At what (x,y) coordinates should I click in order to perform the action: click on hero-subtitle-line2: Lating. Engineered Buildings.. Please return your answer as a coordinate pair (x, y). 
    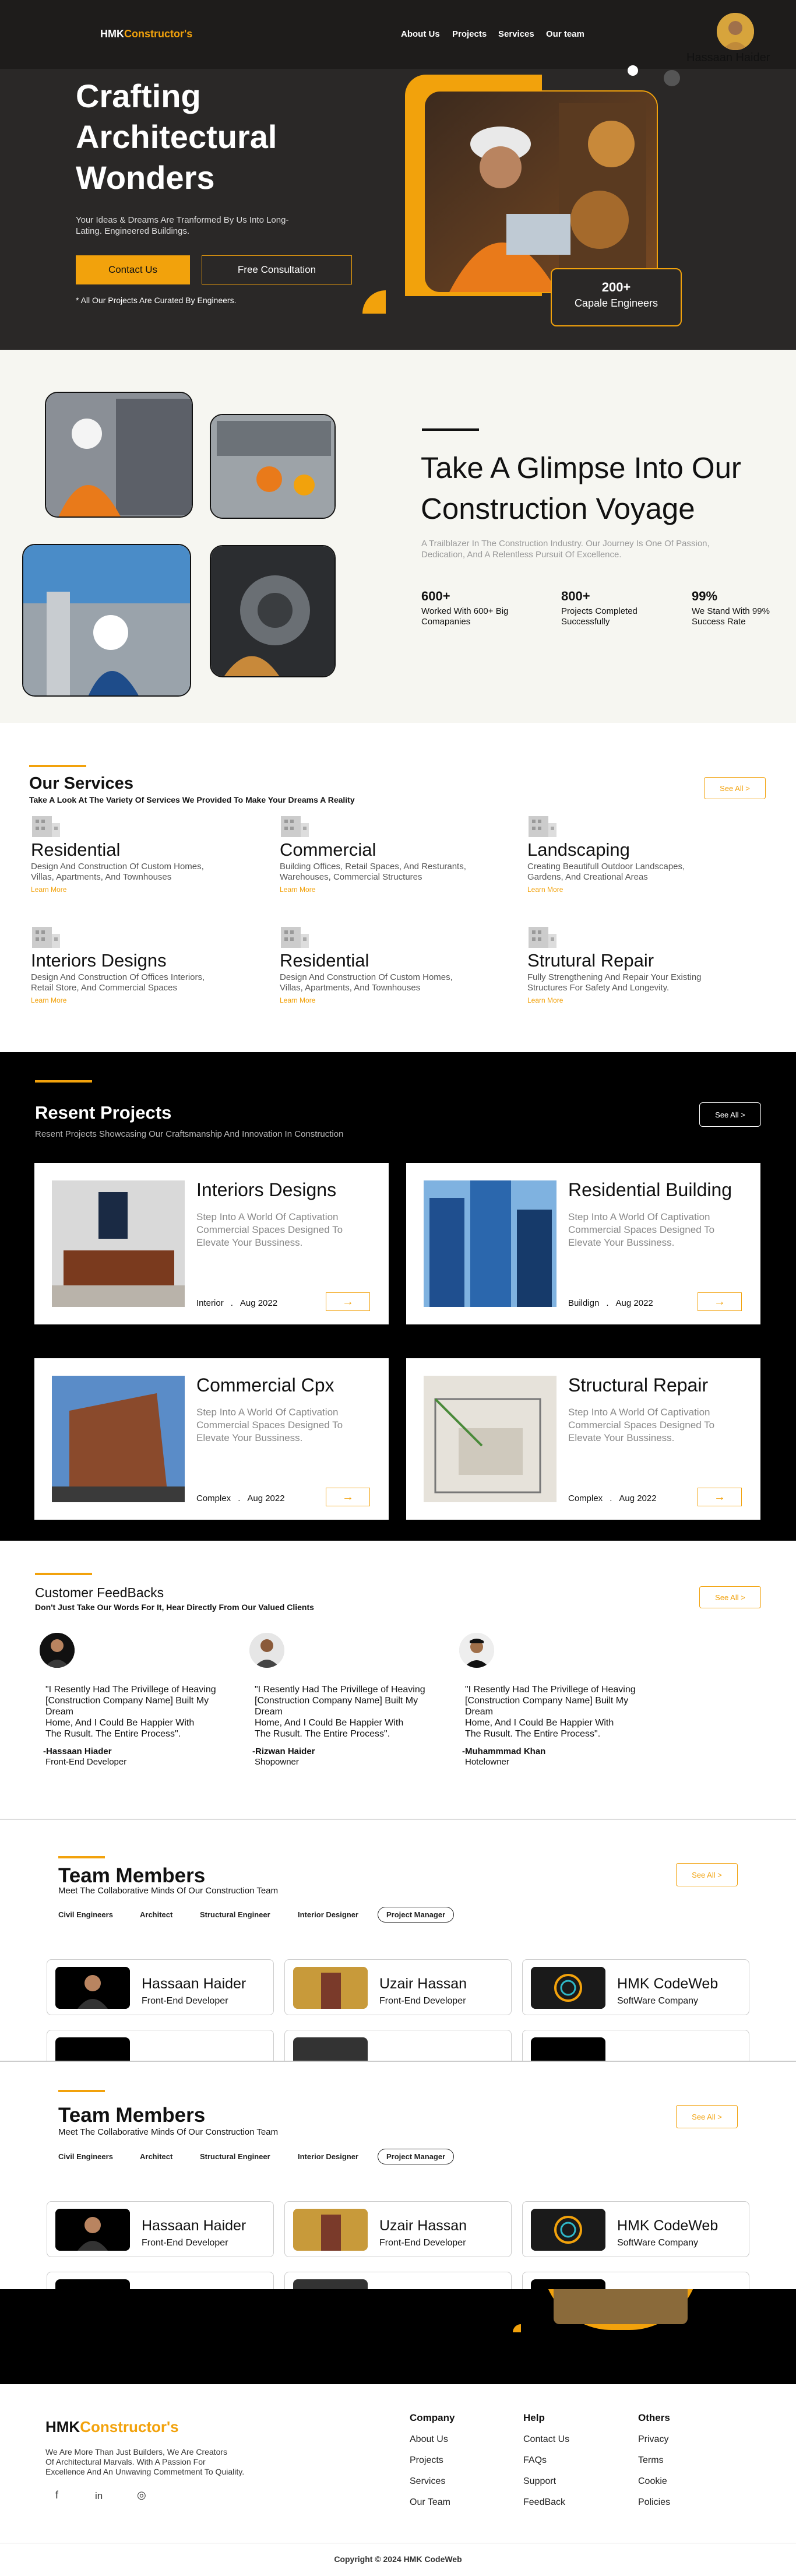
    Looking at the image, I should click on (133, 231).